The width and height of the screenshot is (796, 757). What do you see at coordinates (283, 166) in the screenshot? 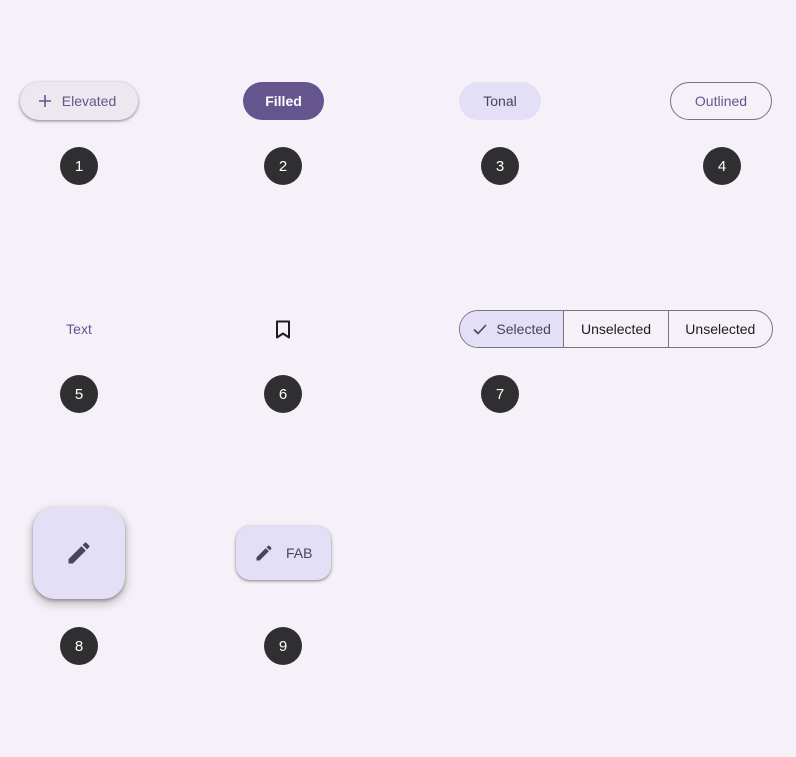
I see `badge-2: 2` at bounding box center [283, 166].